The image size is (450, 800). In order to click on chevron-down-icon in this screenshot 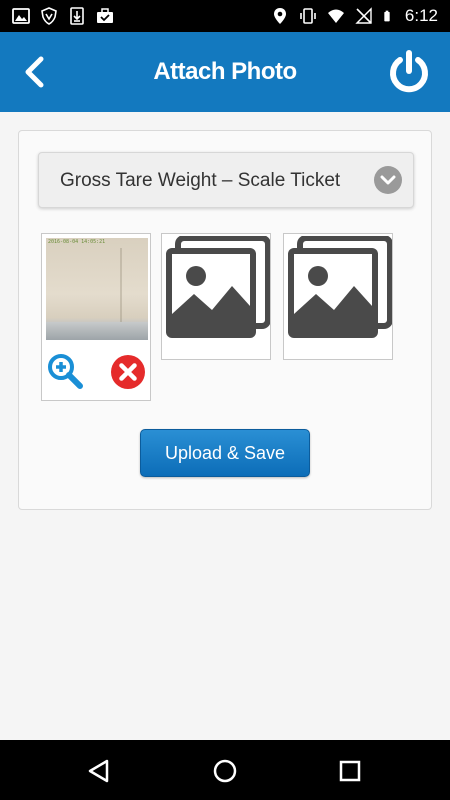, I will do `click(388, 180)`.